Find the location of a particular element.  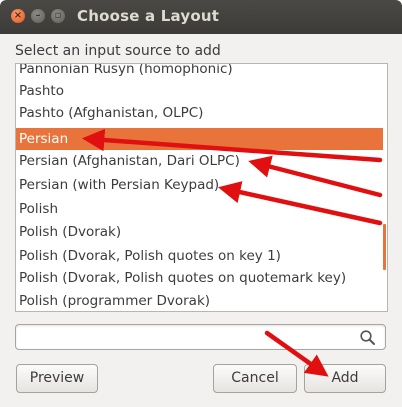

list-item: Persian (Afghanistan, Dari OLPC) is located at coordinates (199, 161).